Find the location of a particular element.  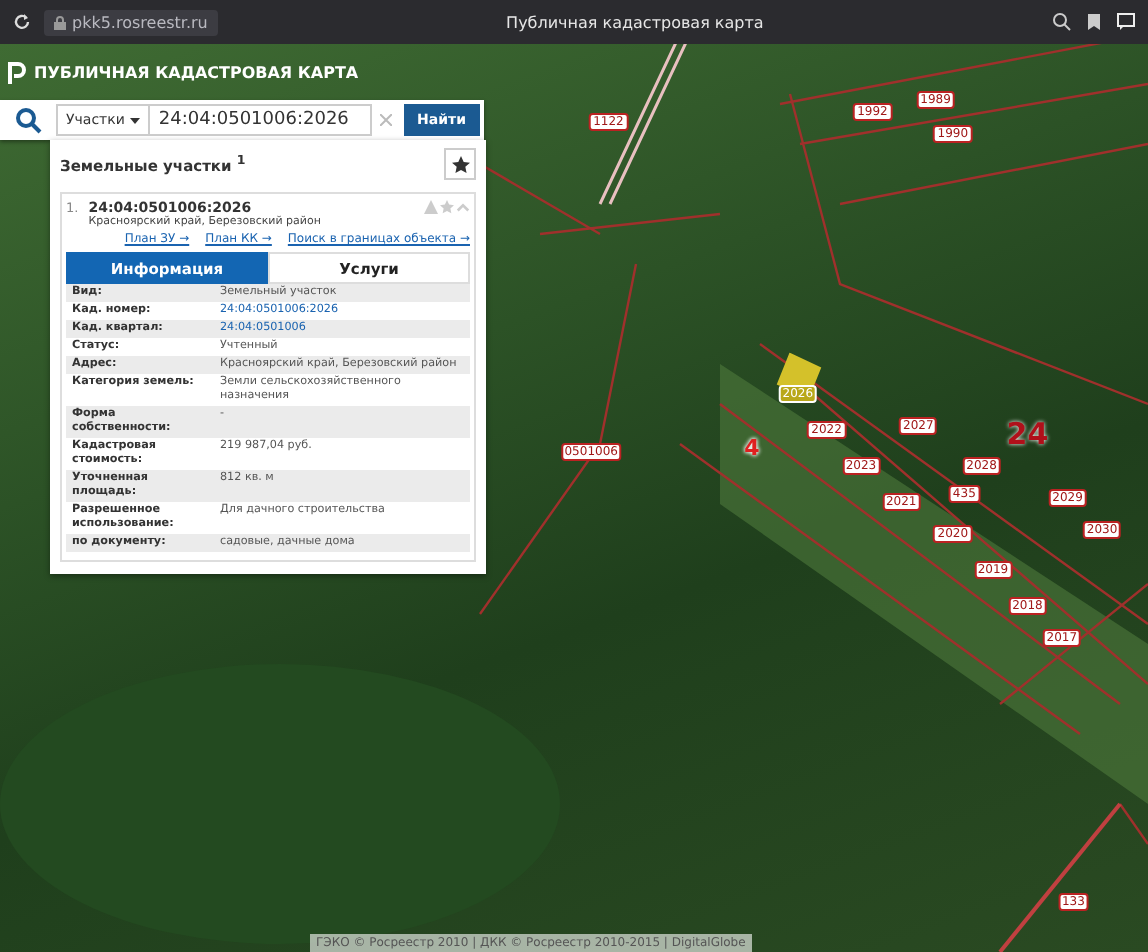

address-bar: pkk5.rosreestr.ru is located at coordinates (131, 22).